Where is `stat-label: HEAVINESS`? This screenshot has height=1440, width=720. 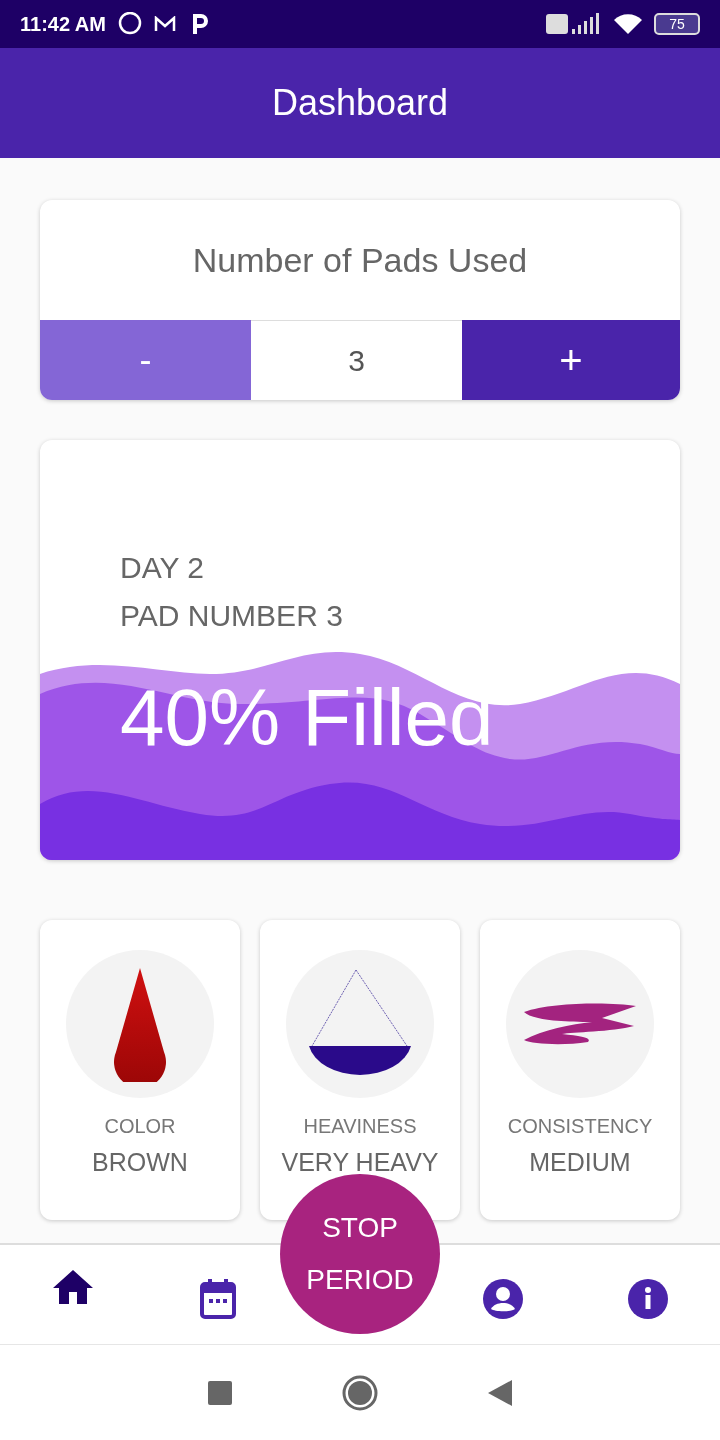
stat-label: HEAVINESS is located at coordinates (360, 1126).